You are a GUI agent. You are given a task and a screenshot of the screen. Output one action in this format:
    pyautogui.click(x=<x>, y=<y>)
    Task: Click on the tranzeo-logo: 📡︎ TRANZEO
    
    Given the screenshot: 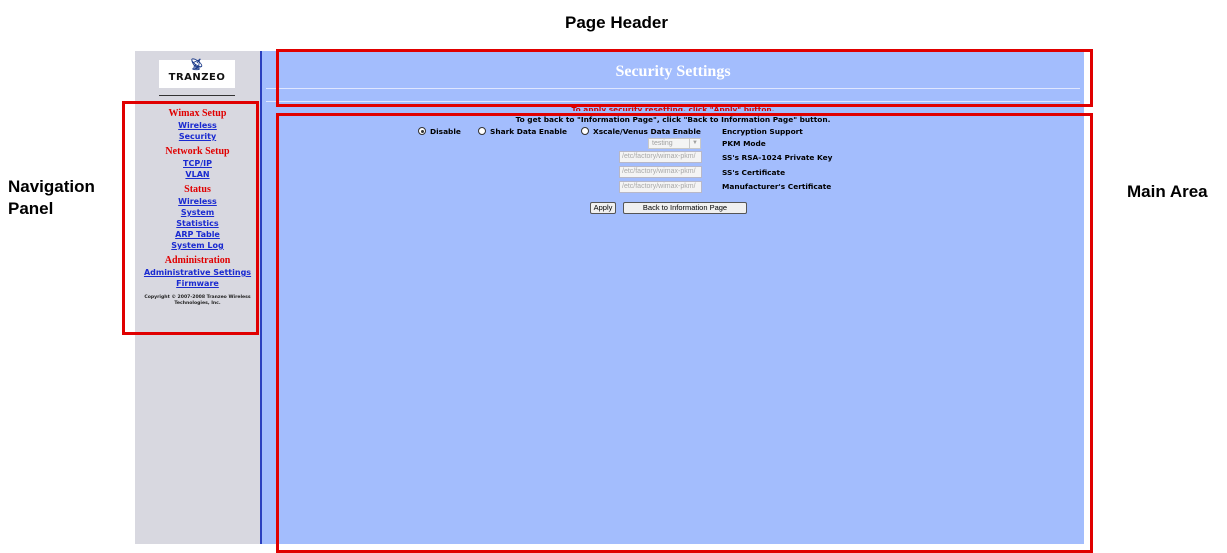 What is the action you would take?
    pyautogui.click(x=197, y=74)
    